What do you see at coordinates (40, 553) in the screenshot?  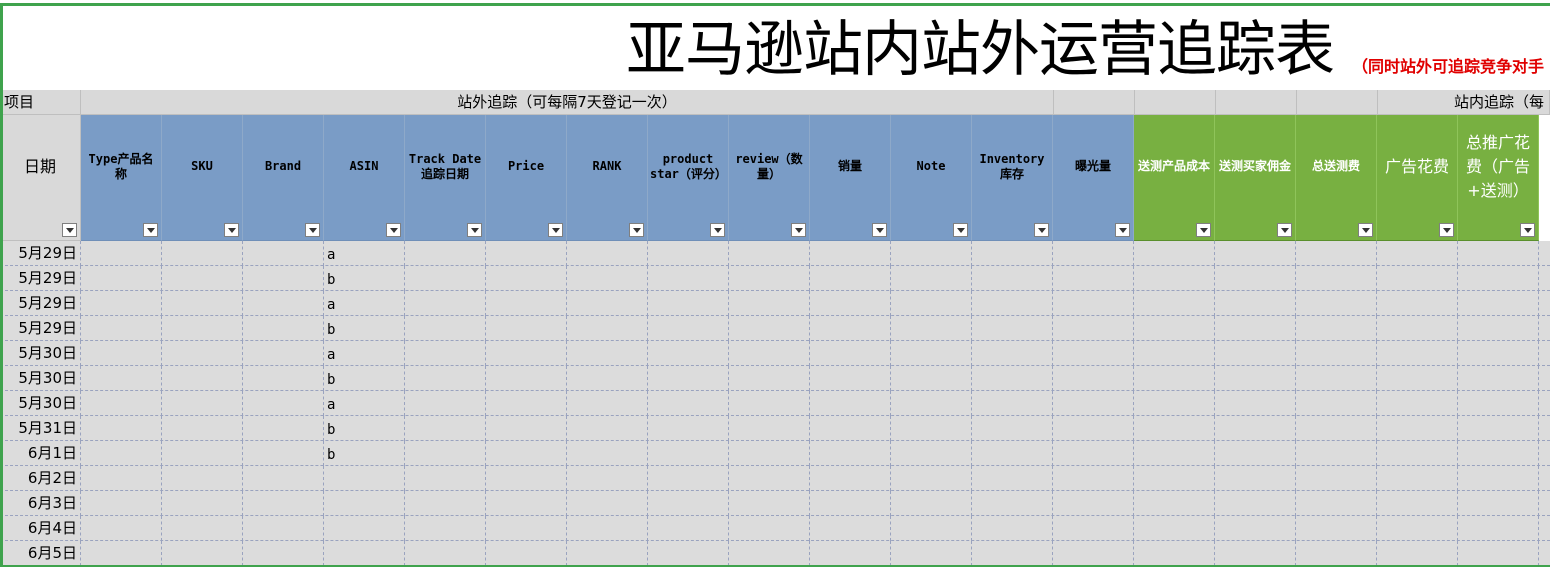 I see `date-cell: 6月5日` at bounding box center [40, 553].